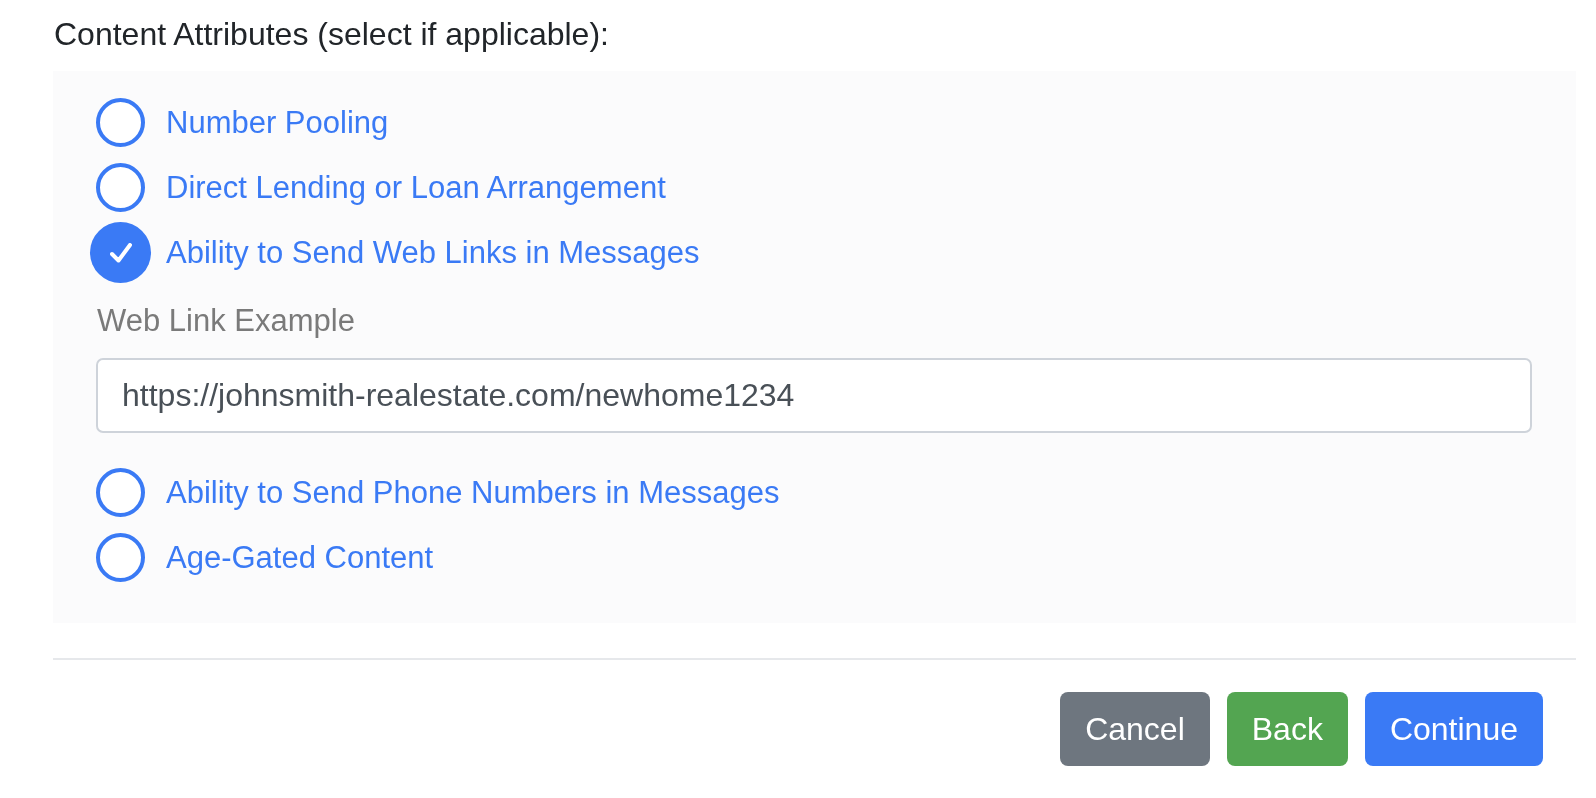  I want to click on field-label: Web Link Example, so click(226, 320).